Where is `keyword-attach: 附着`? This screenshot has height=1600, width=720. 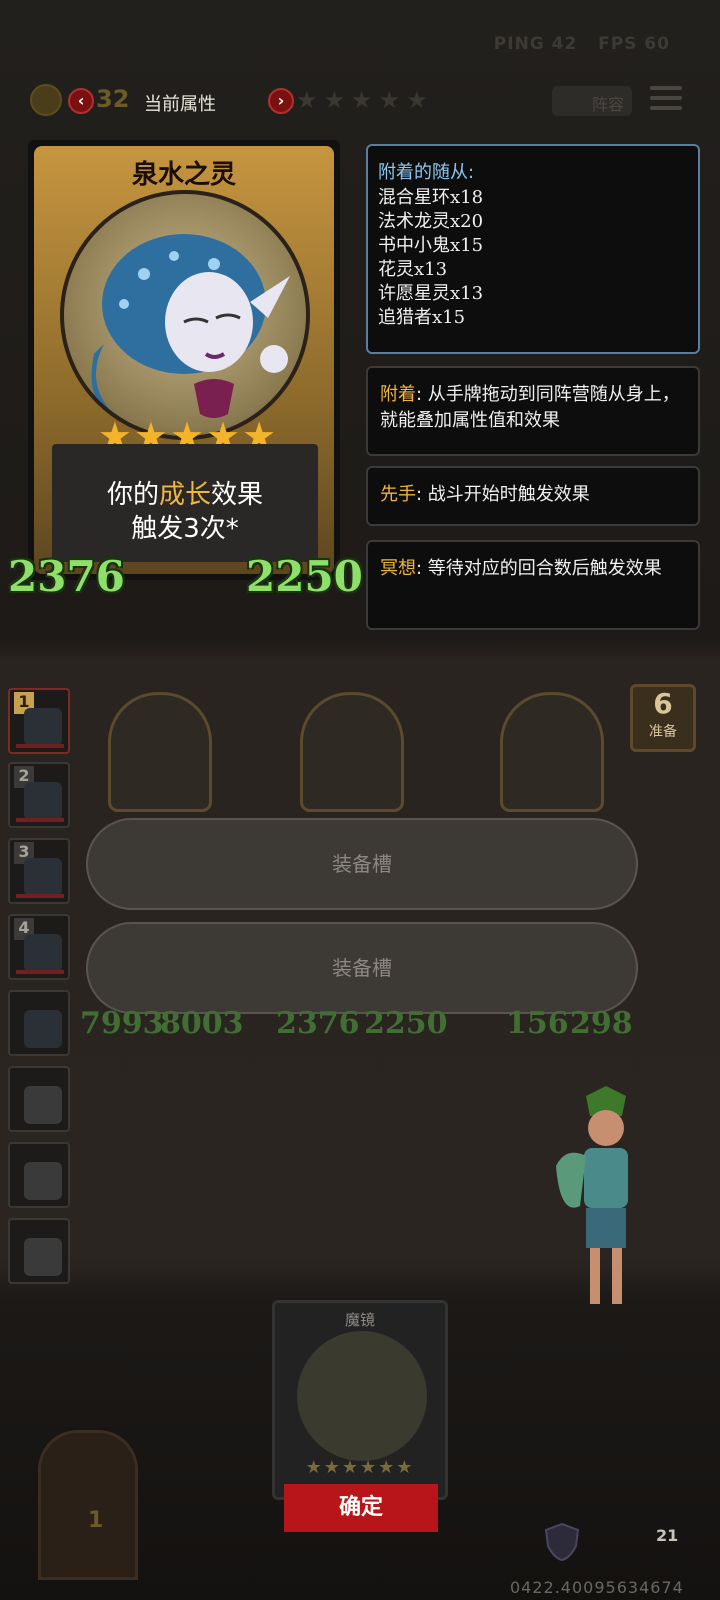 keyword-attach: 附着 is located at coordinates (398, 394).